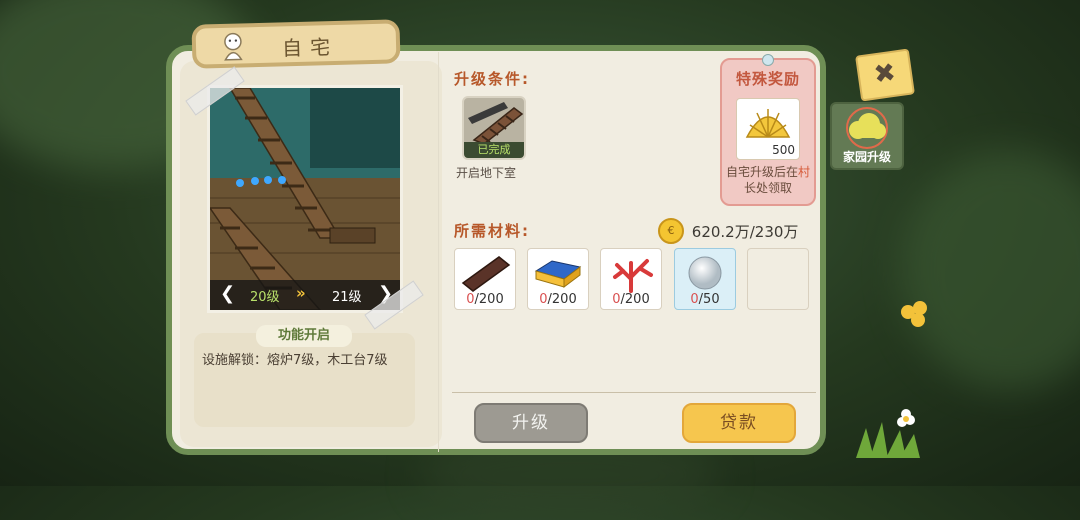 The height and width of the screenshot is (520, 1080). Describe the element at coordinates (709, 299) in the screenshot. I see `material-need: /50` at that location.